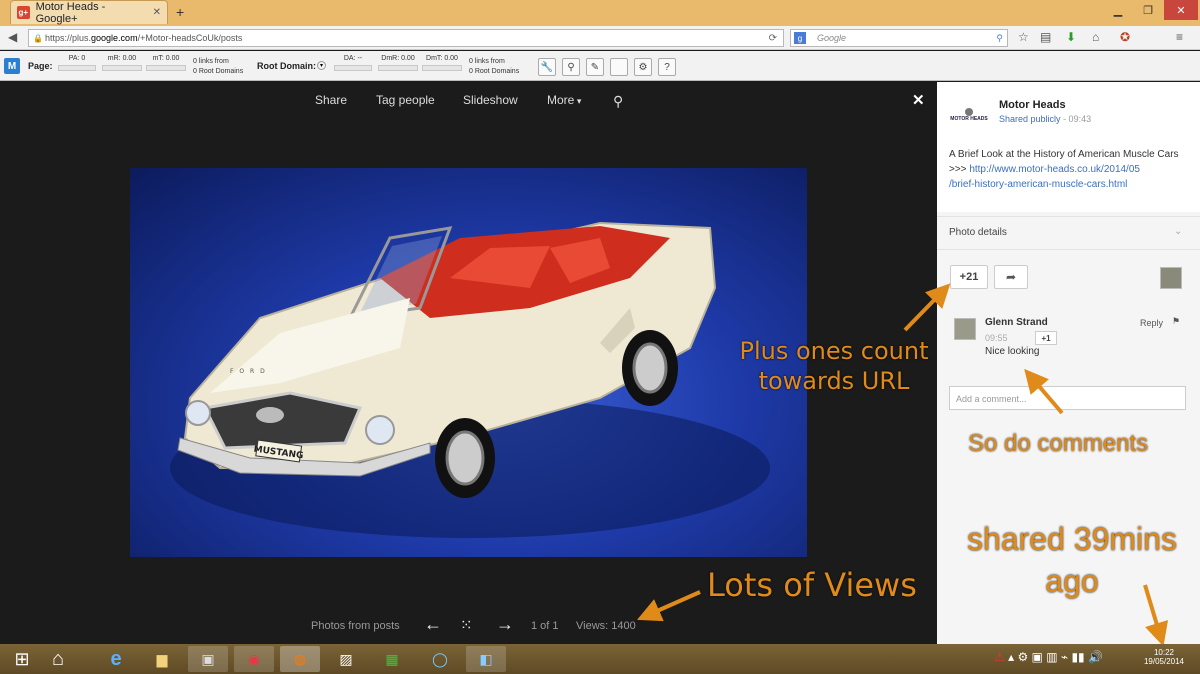 Image resolution: width=1200 pixels, height=674 pixels. What do you see at coordinates (999, 657) in the screenshot?
I see `alert-icon: ⚠` at bounding box center [999, 657].